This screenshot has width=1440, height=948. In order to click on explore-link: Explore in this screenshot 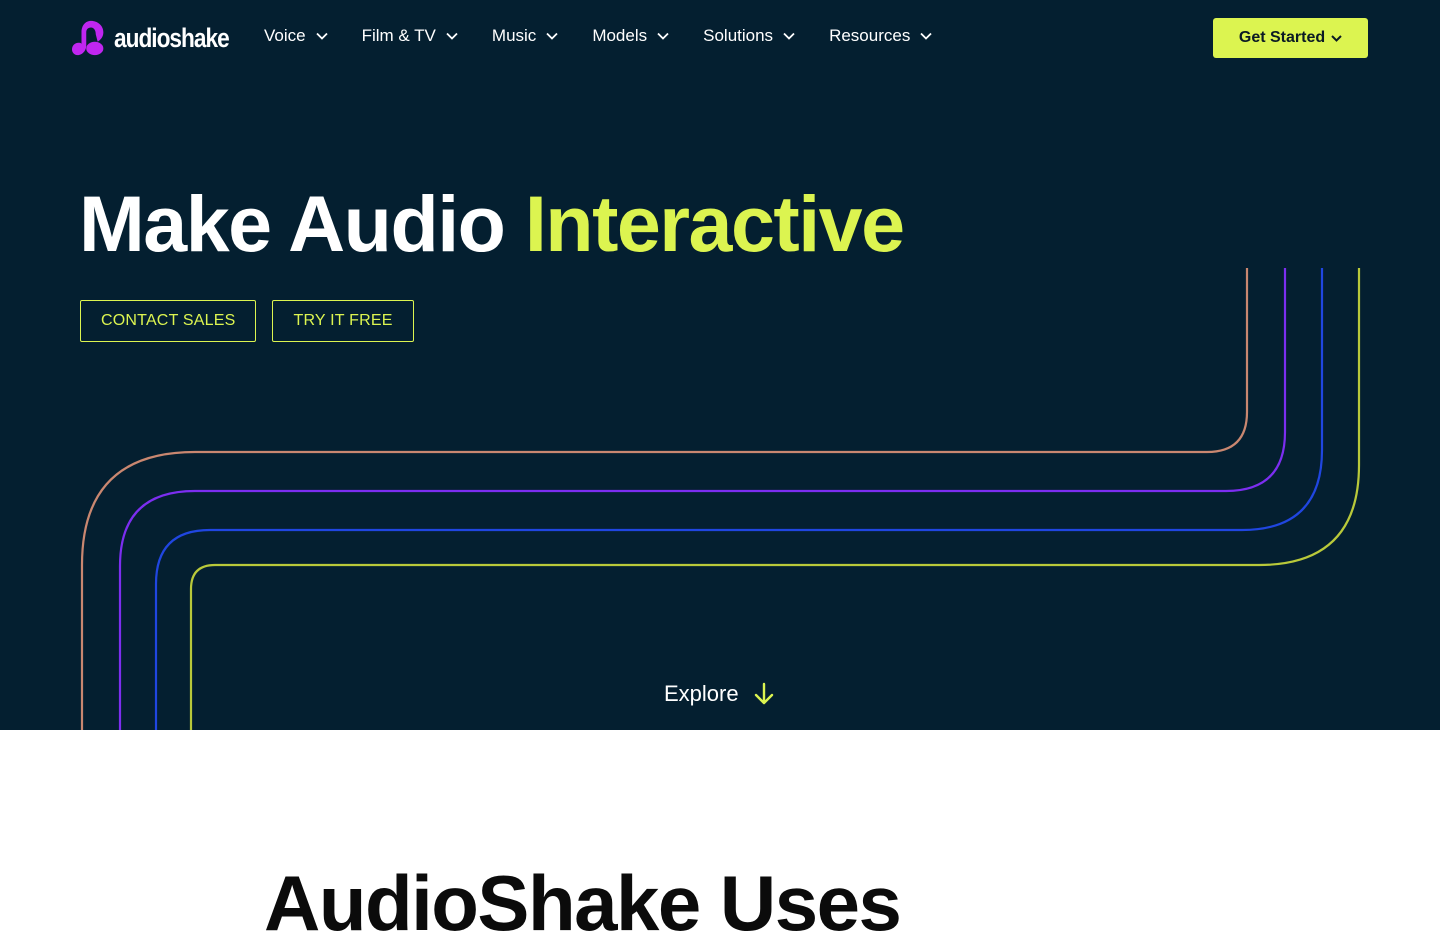, I will do `click(719, 694)`.